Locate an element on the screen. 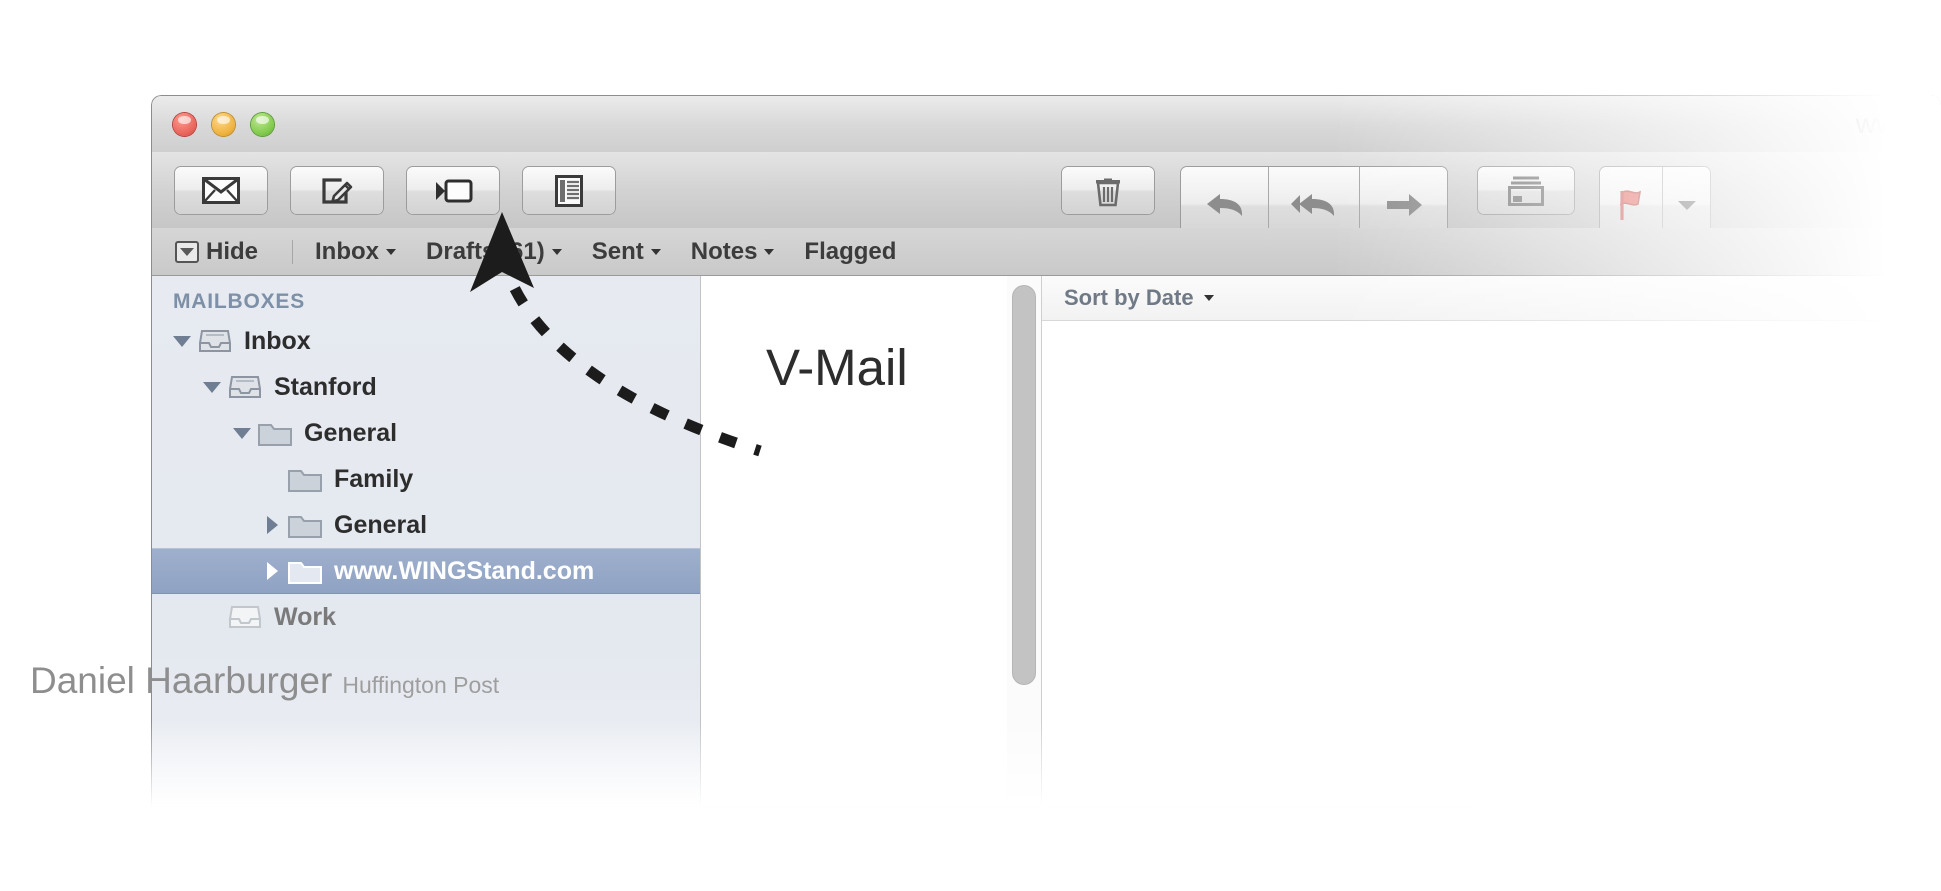 The height and width of the screenshot is (891, 1941). credit-name: Daniel Haarburger is located at coordinates (181, 680).